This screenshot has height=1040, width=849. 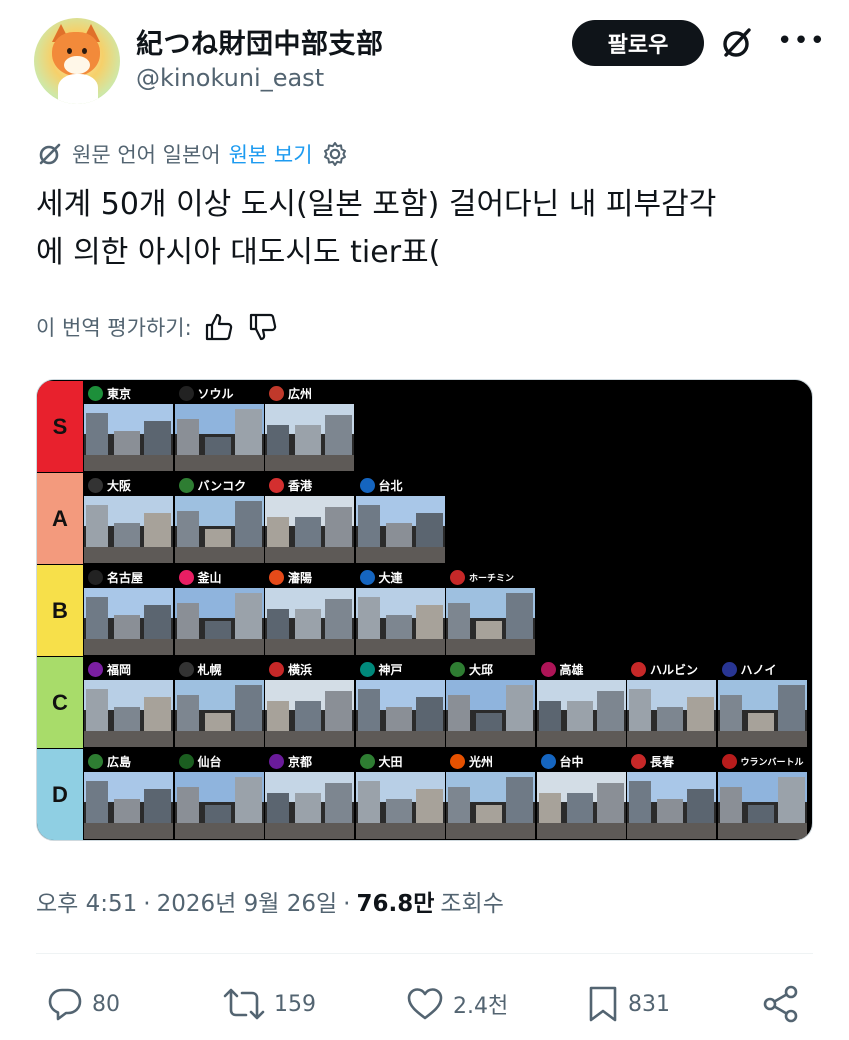 I want to click on city-name: ハルビン, so click(x=674, y=669).